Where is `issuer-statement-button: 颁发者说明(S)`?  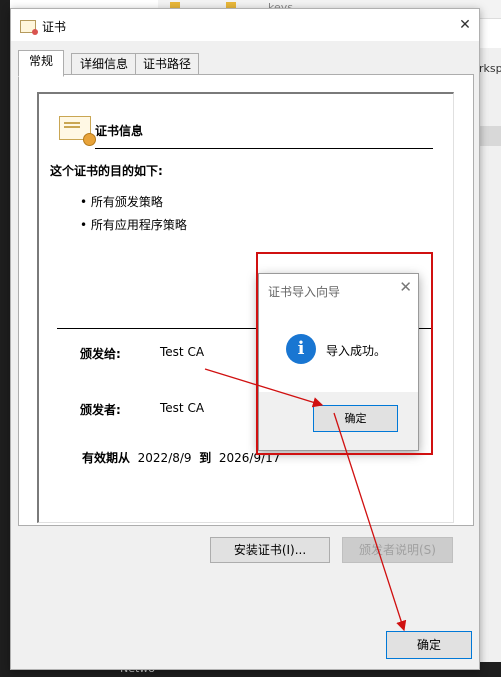 issuer-statement-button: 颁发者说明(S) is located at coordinates (397, 550).